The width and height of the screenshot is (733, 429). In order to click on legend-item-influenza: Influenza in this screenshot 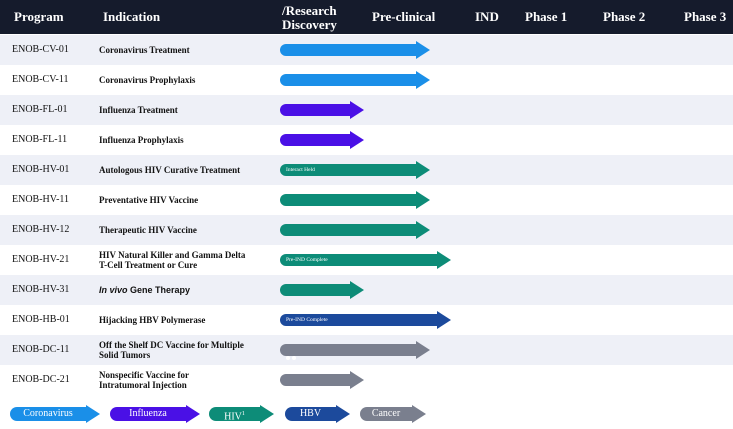, I will do `click(155, 414)`.